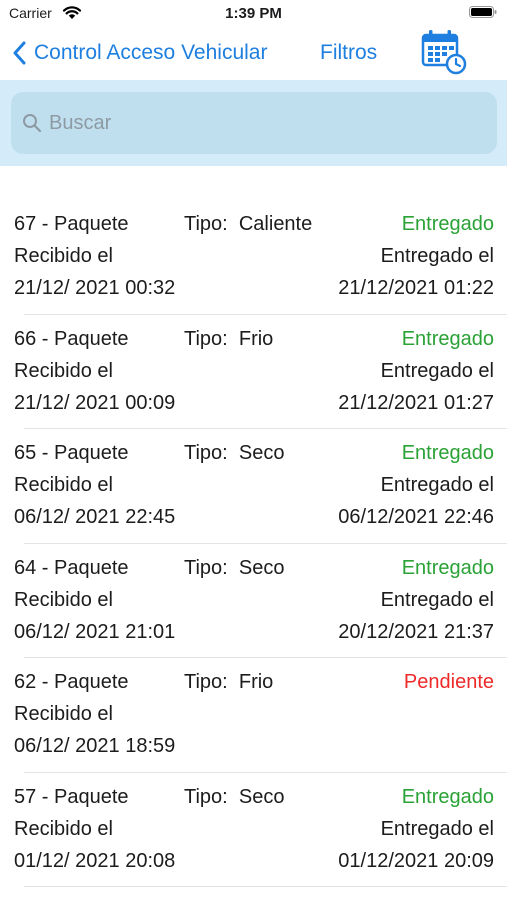  I want to click on chevron-left-icon, so click(19, 53).